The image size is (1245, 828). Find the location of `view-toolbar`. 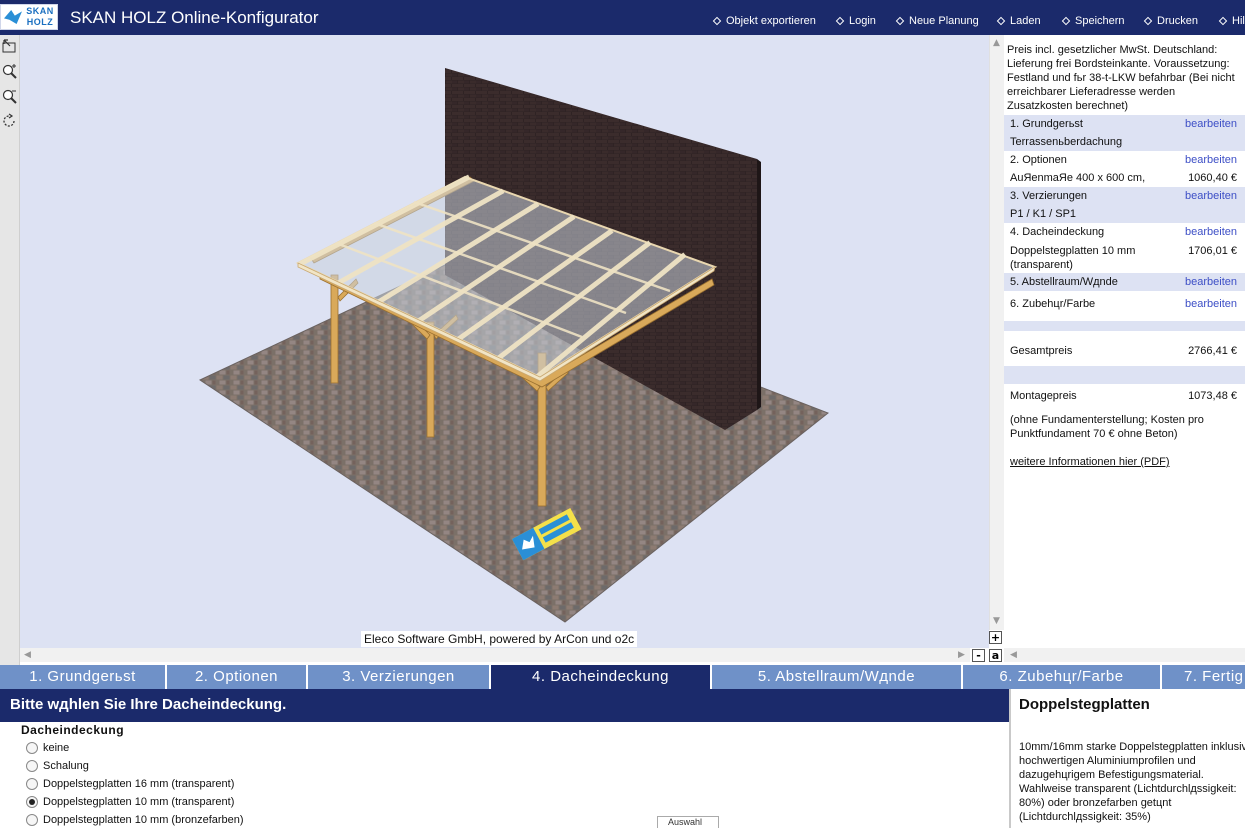

view-toolbar is located at coordinates (10, 350).